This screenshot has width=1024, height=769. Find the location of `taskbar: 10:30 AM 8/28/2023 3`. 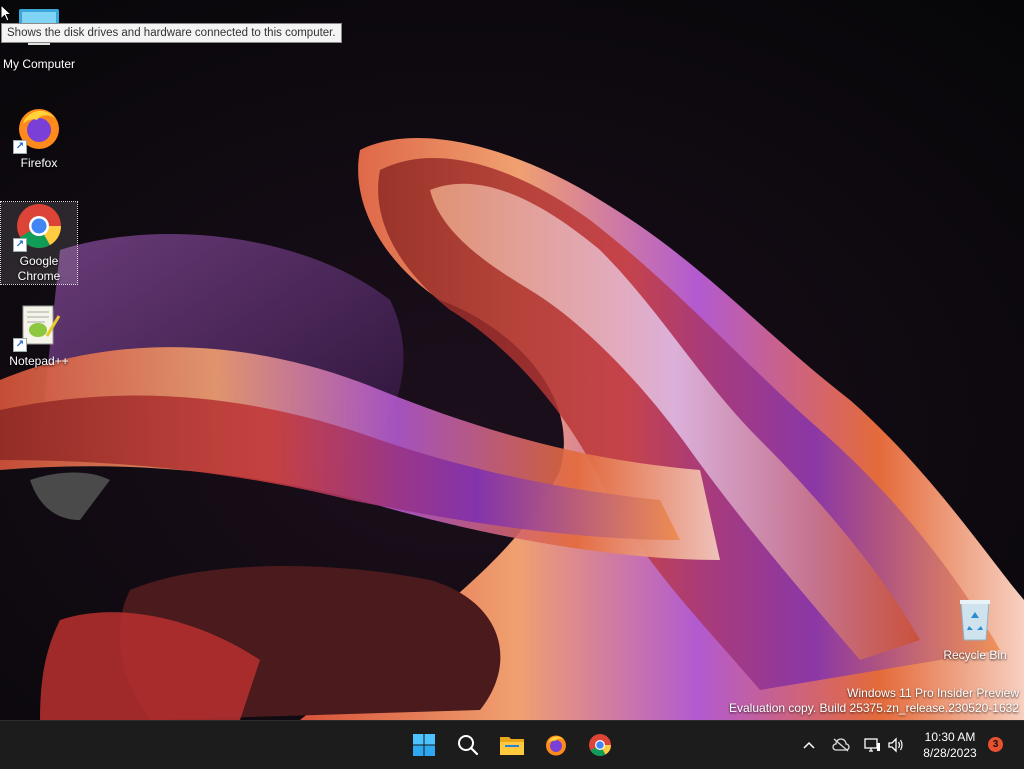

taskbar: 10:30 AM 8/28/2023 3 is located at coordinates (512, 744).